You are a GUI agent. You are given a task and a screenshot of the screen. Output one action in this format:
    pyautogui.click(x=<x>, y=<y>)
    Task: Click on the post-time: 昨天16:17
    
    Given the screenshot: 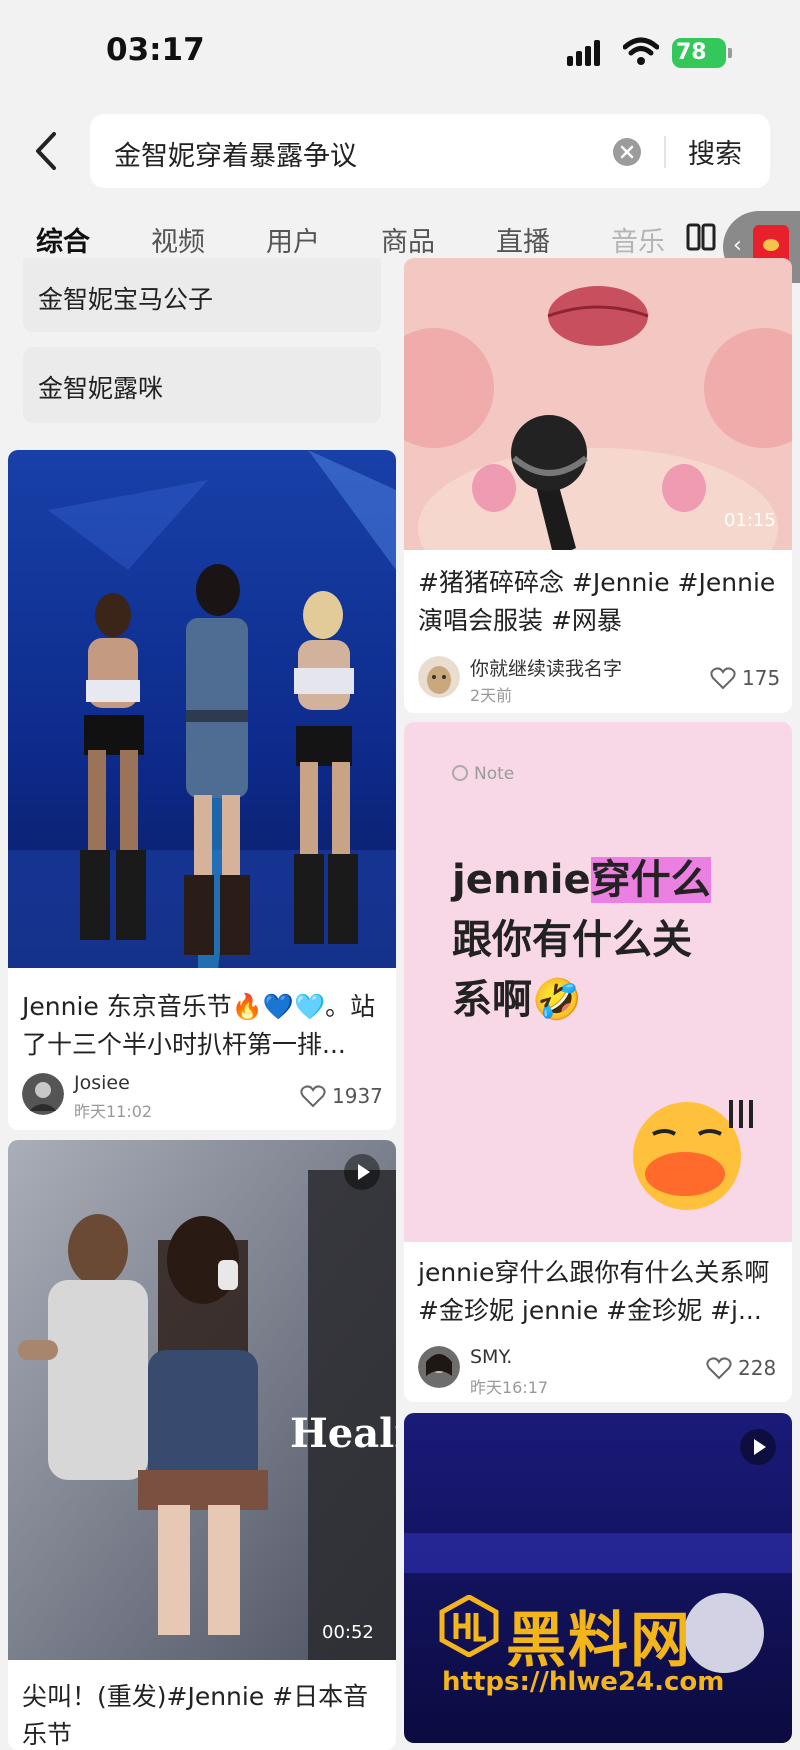 What is the action you would take?
    pyautogui.click(x=509, y=1387)
    